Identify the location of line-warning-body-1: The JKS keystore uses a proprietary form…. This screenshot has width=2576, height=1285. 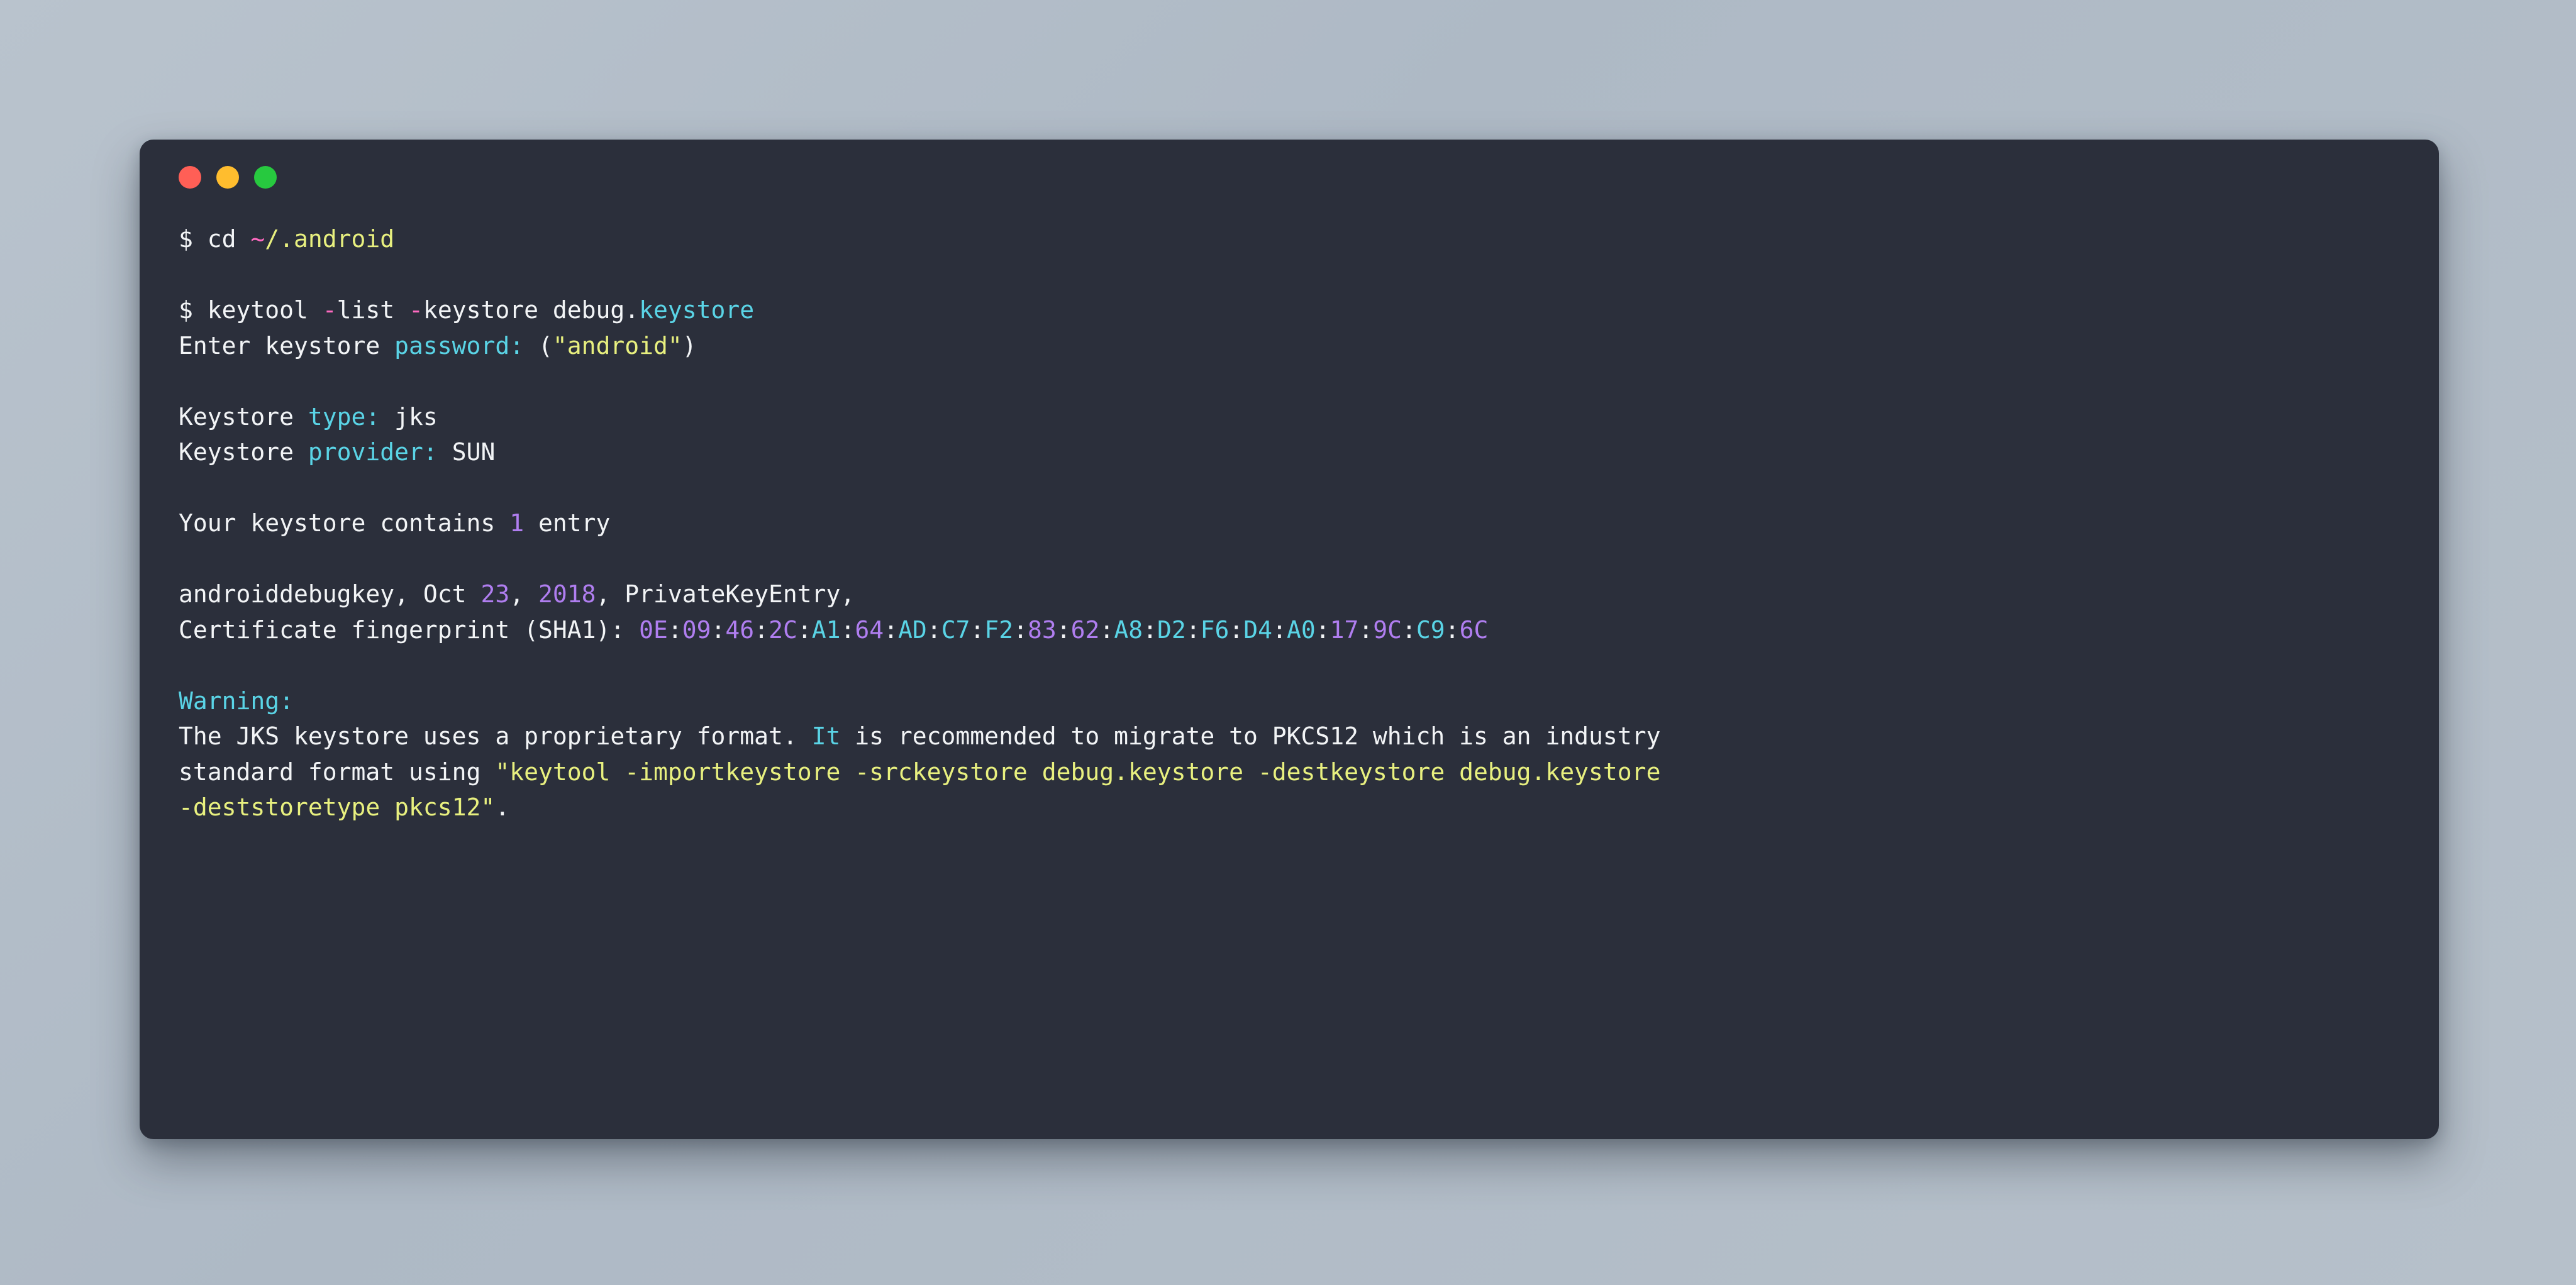
(1292, 736).